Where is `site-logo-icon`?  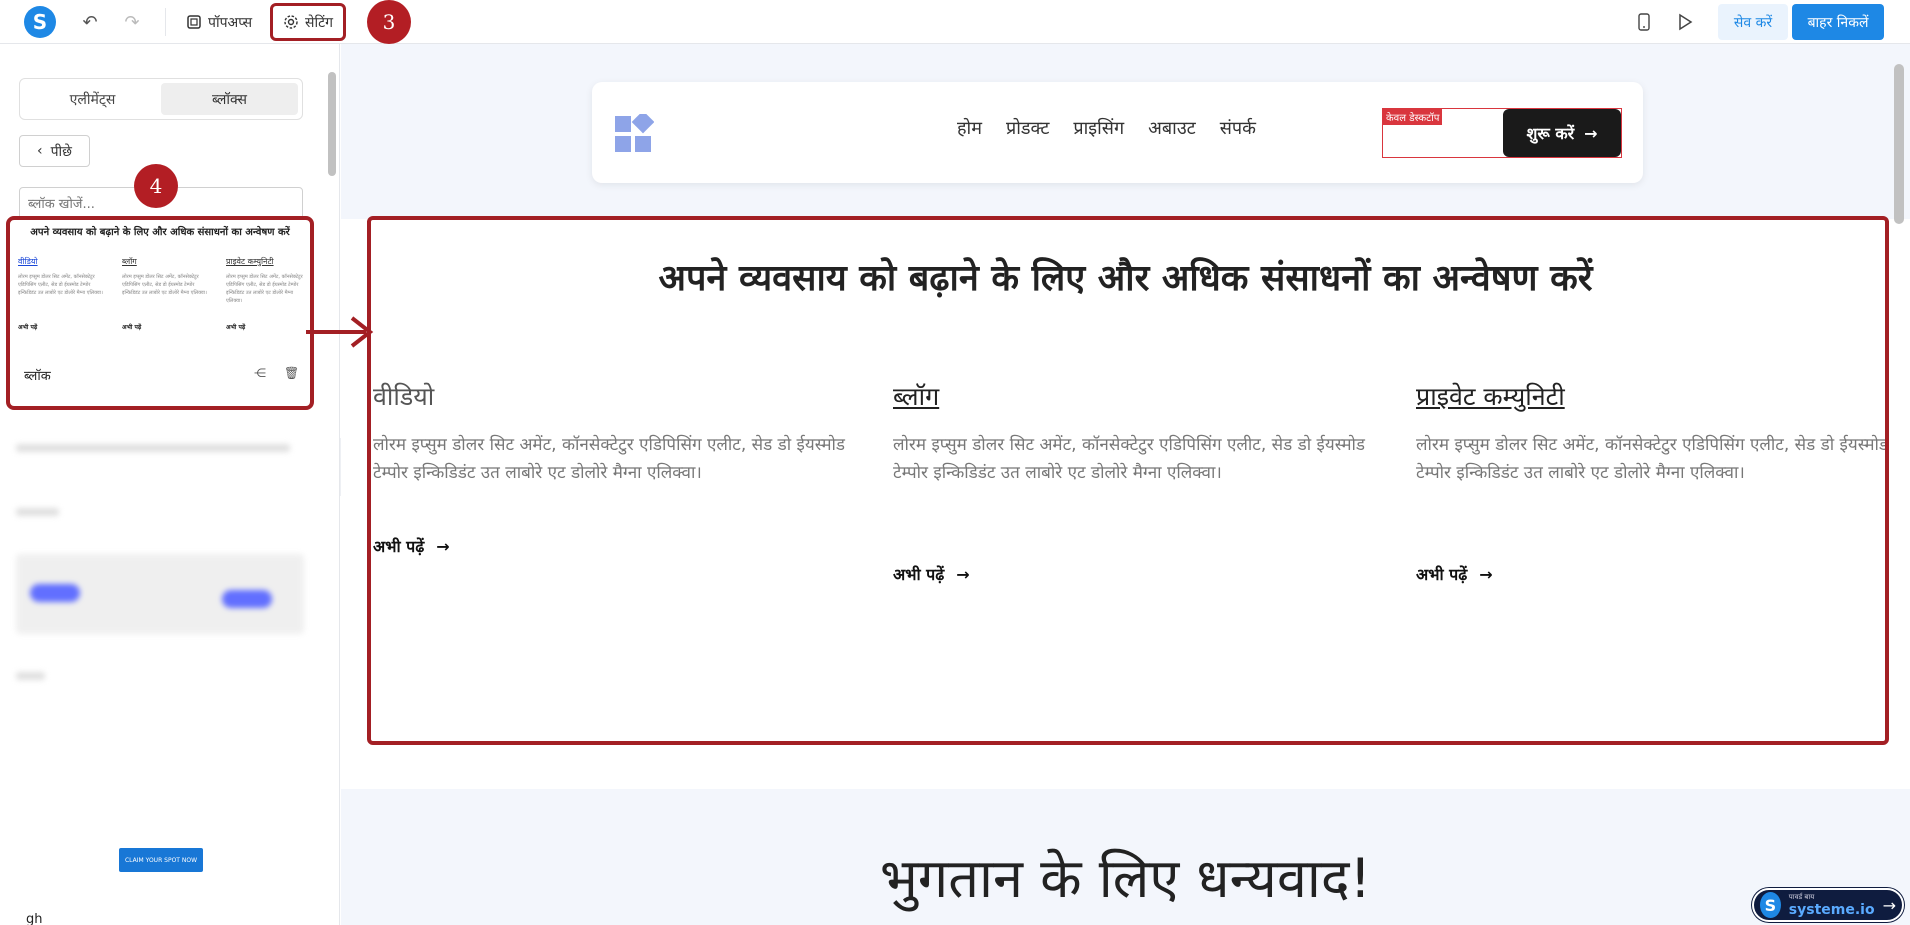
site-logo-icon is located at coordinates (634, 133).